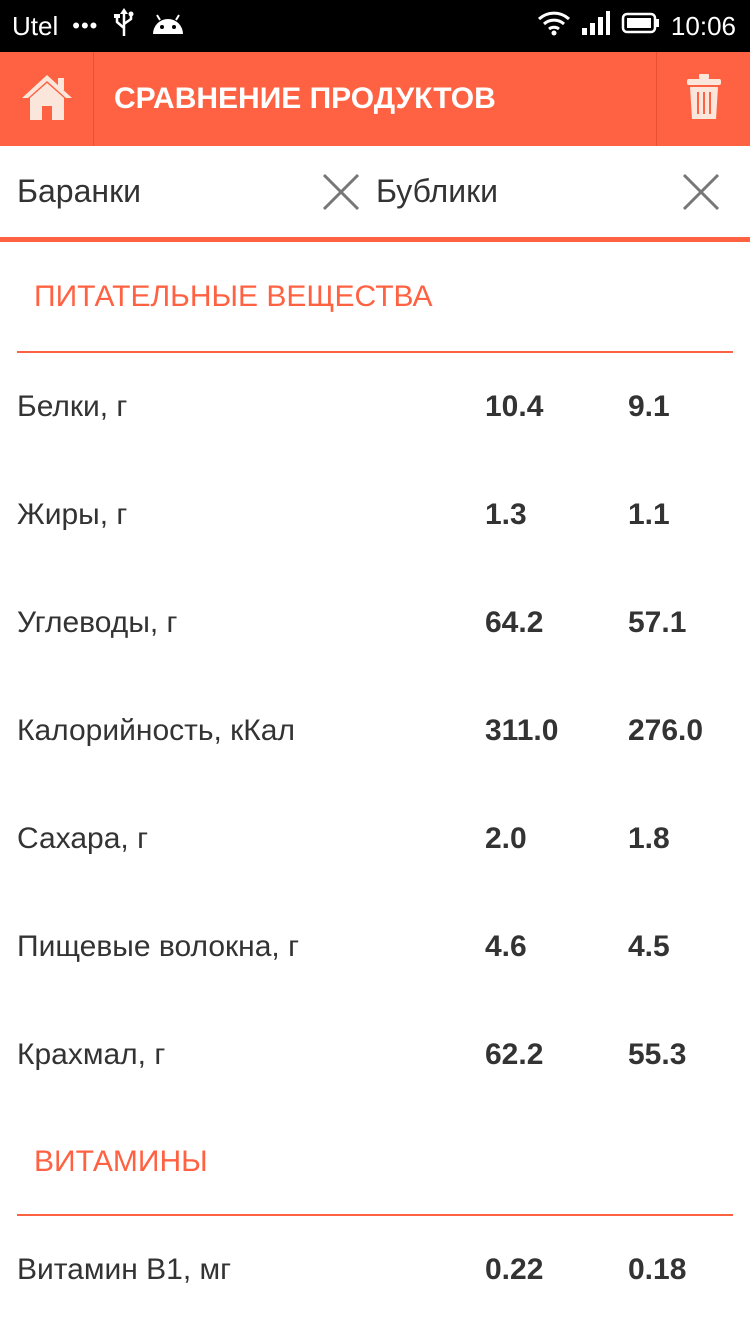  What do you see at coordinates (375, 26) in the screenshot?
I see `status-bar: Utel ••• 10:06` at bounding box center [375, 26].